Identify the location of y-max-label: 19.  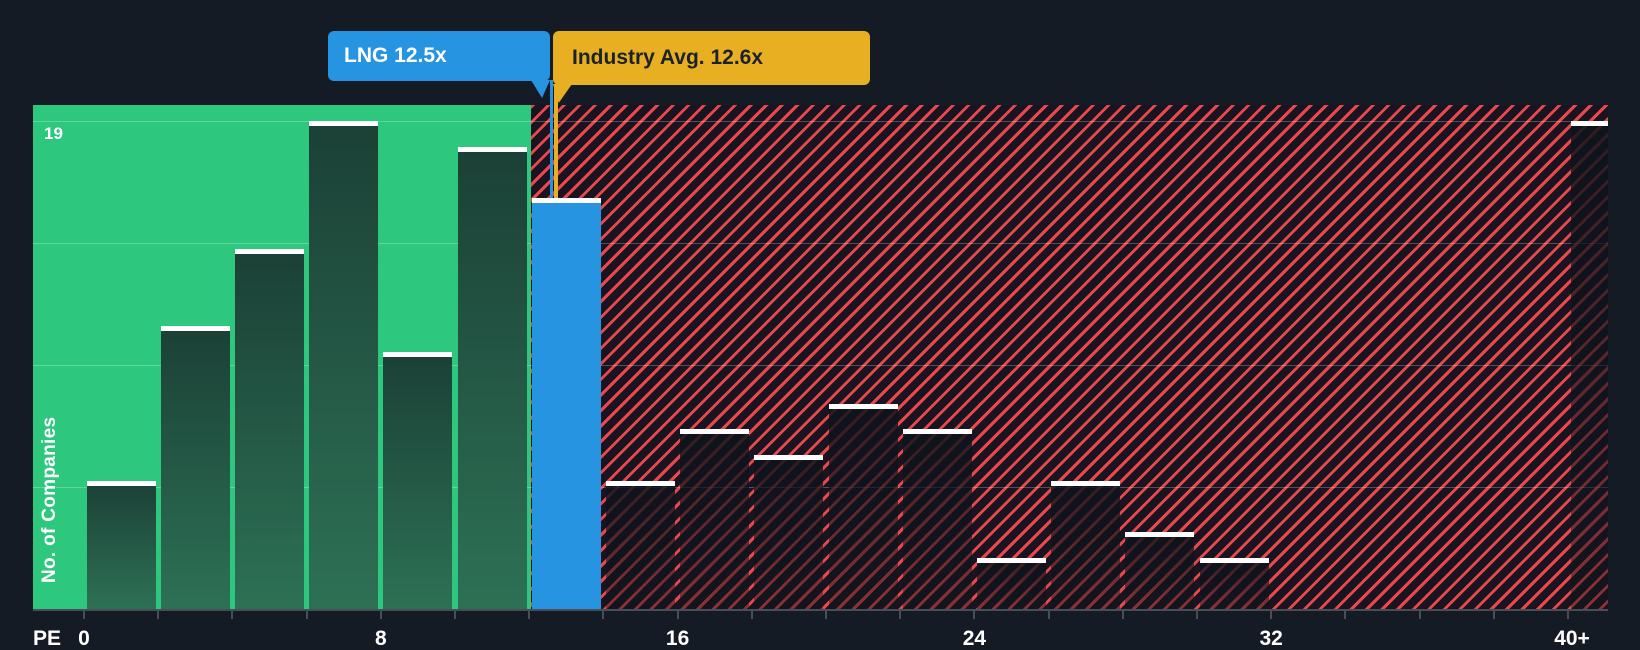
(53, 133).